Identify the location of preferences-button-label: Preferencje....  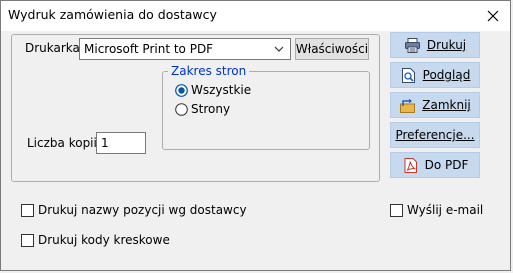
(435, 135).